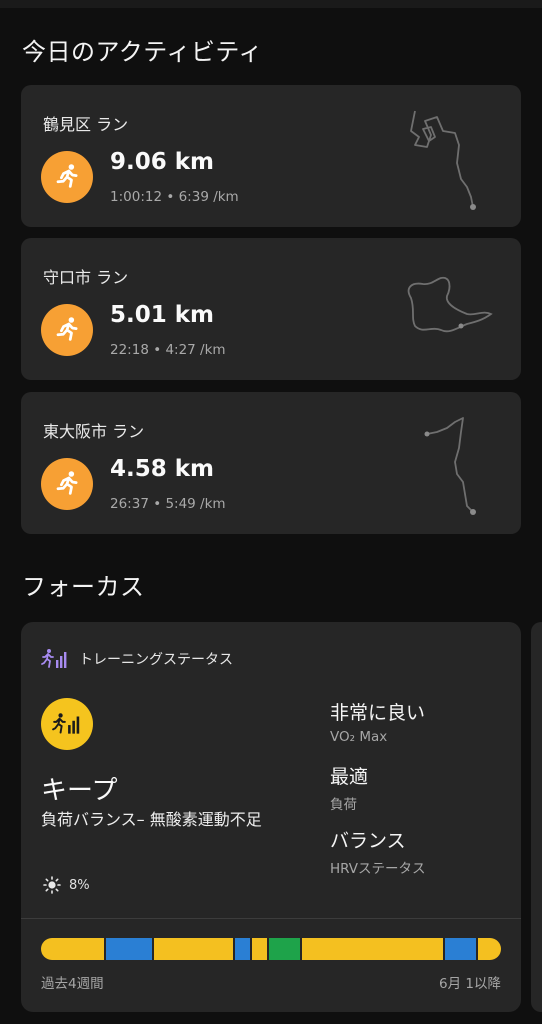 The width and height of the screenshot is (542, 1024). What do you see at coordinates (359, 737) in the screenshot?
I see `metric-label: VO₂ Max` at bounding box center [359, 737].